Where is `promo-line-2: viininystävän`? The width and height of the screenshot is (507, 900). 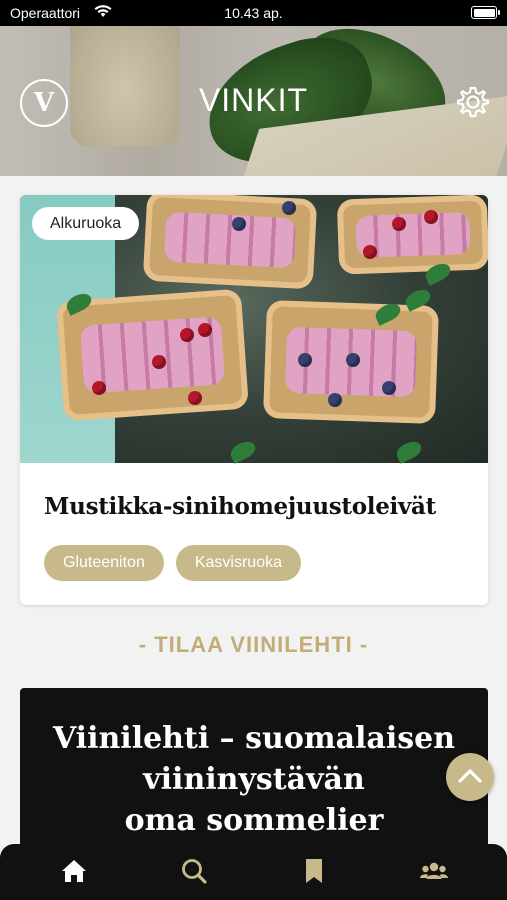 promo-line-2: viininystävän is located at coordinates (254, 779).